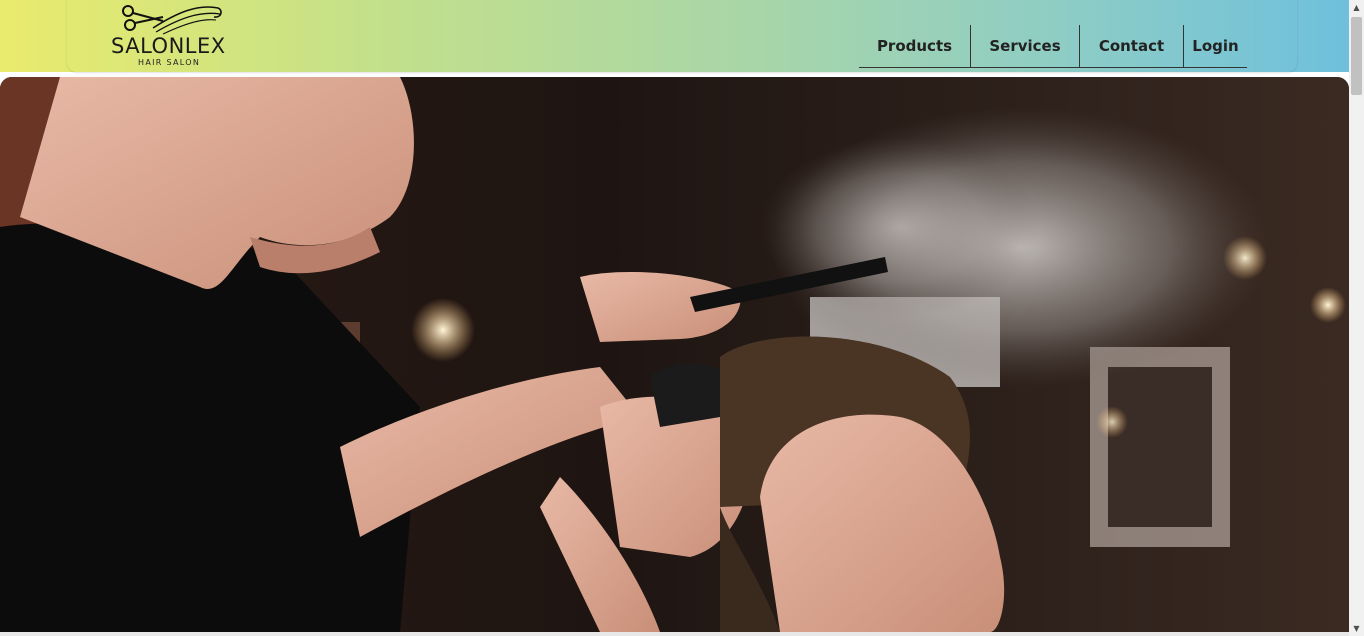 Image resolution: width=1364 pixels, height=636 pixels. What do you see at coordinates (1356, 7) in the screenshot?
I see `arrow-up-icon: ▲` at bounding box center [1356, 7].